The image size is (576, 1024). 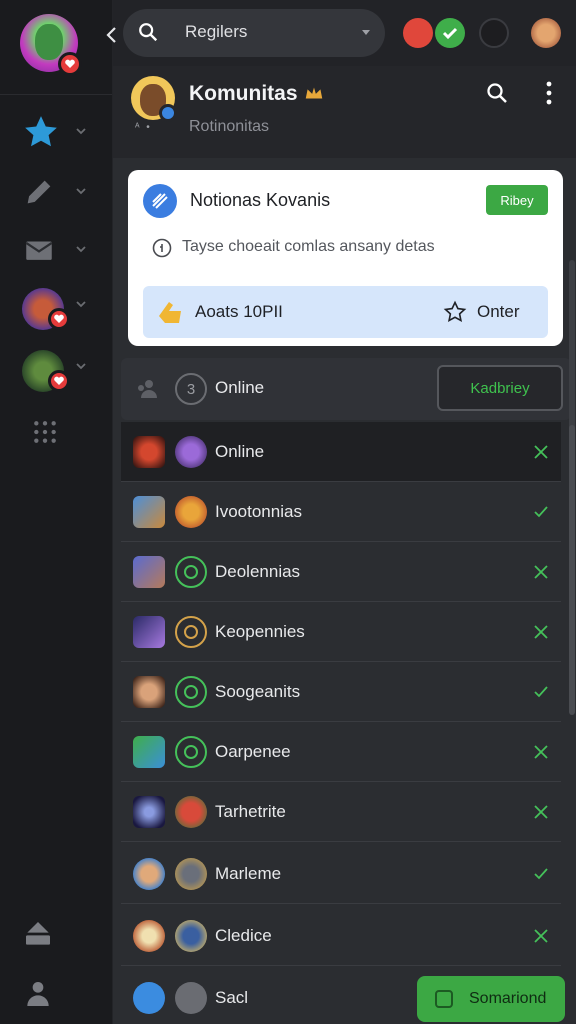 What do you see at coordinates (254, 33) in the screenshot?
I see `search-bar: Regilers` at bounding box center [254, 33].